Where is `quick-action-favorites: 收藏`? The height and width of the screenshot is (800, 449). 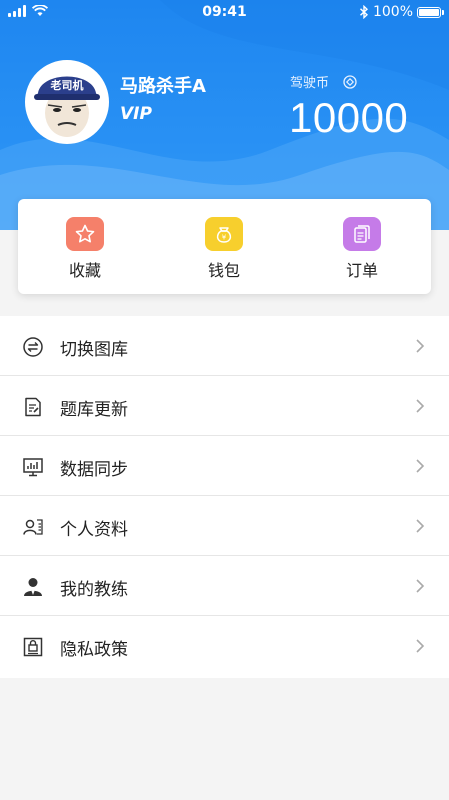
quick-action-favorites: 收藏 is located at coordinates (85, 249).